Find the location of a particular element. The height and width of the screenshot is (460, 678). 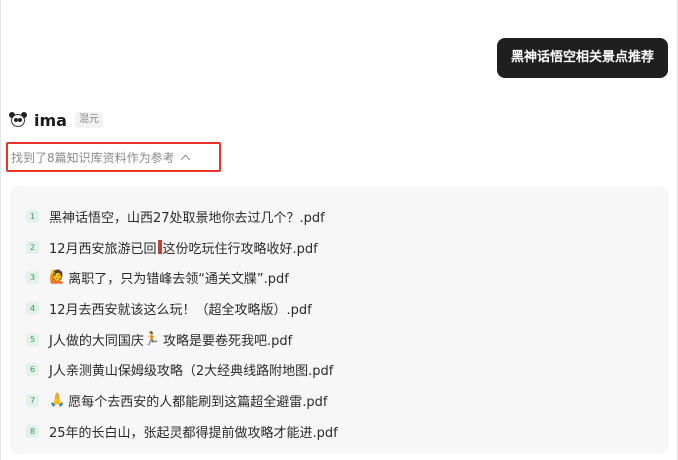

reference-title: 黑神话悟空，山西27处取景地你去过几个？.pdf is located at coordinates (187, 218).